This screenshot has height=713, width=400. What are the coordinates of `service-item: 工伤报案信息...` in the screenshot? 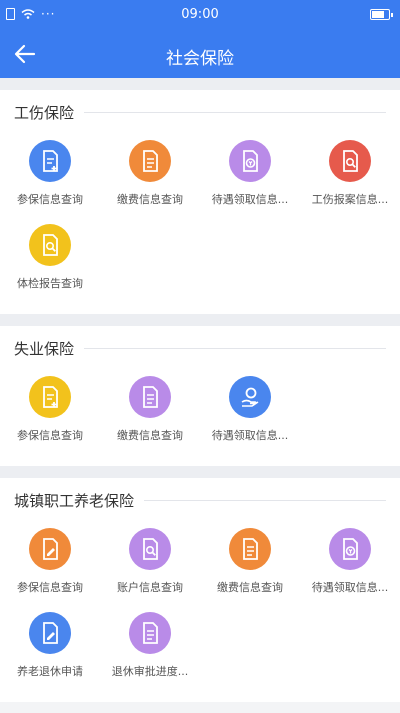 It's located at (350, 182).